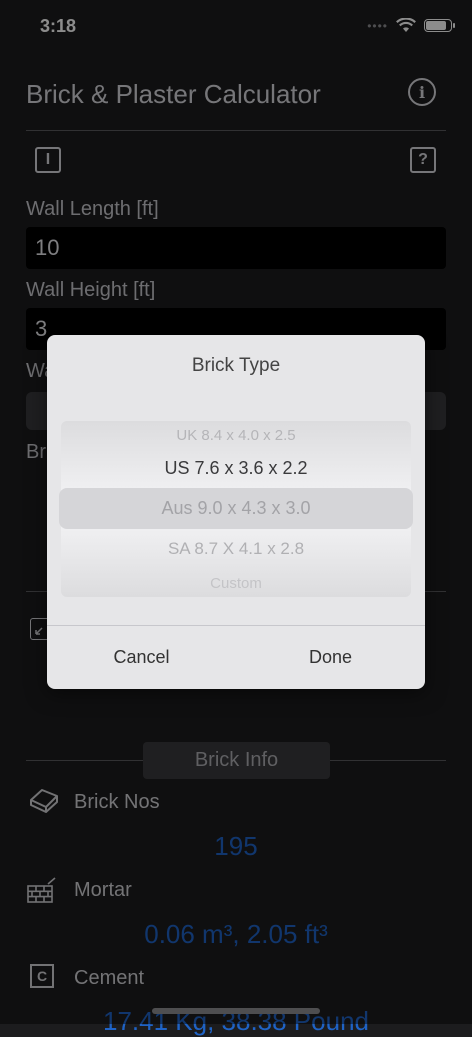 The height and width of the screenshot is (1037, 472). I want to click on picker-option: Custom, so click(236, 583).